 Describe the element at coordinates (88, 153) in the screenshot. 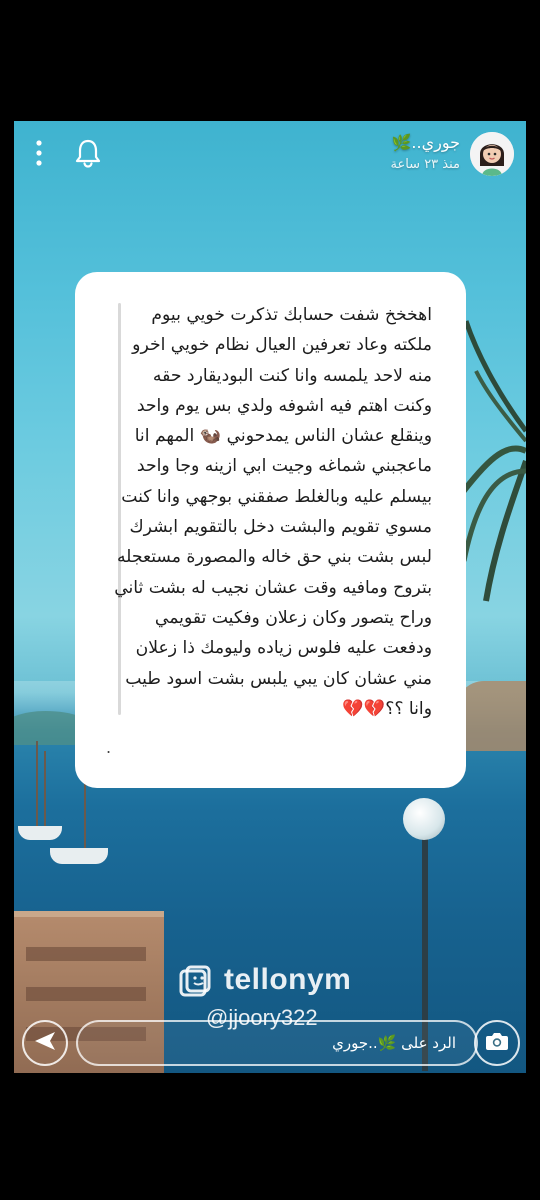

I see `bell-icon` at that location.